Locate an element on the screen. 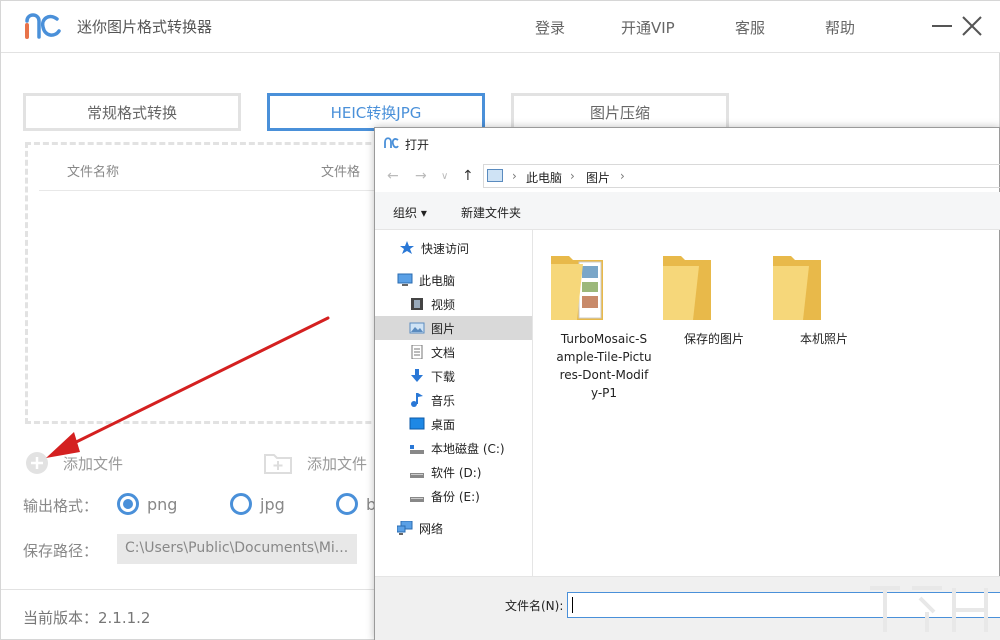 This screenshot has height=640, width=1000. format-radio-jpg: jpg is located at coordinates (257, 504).